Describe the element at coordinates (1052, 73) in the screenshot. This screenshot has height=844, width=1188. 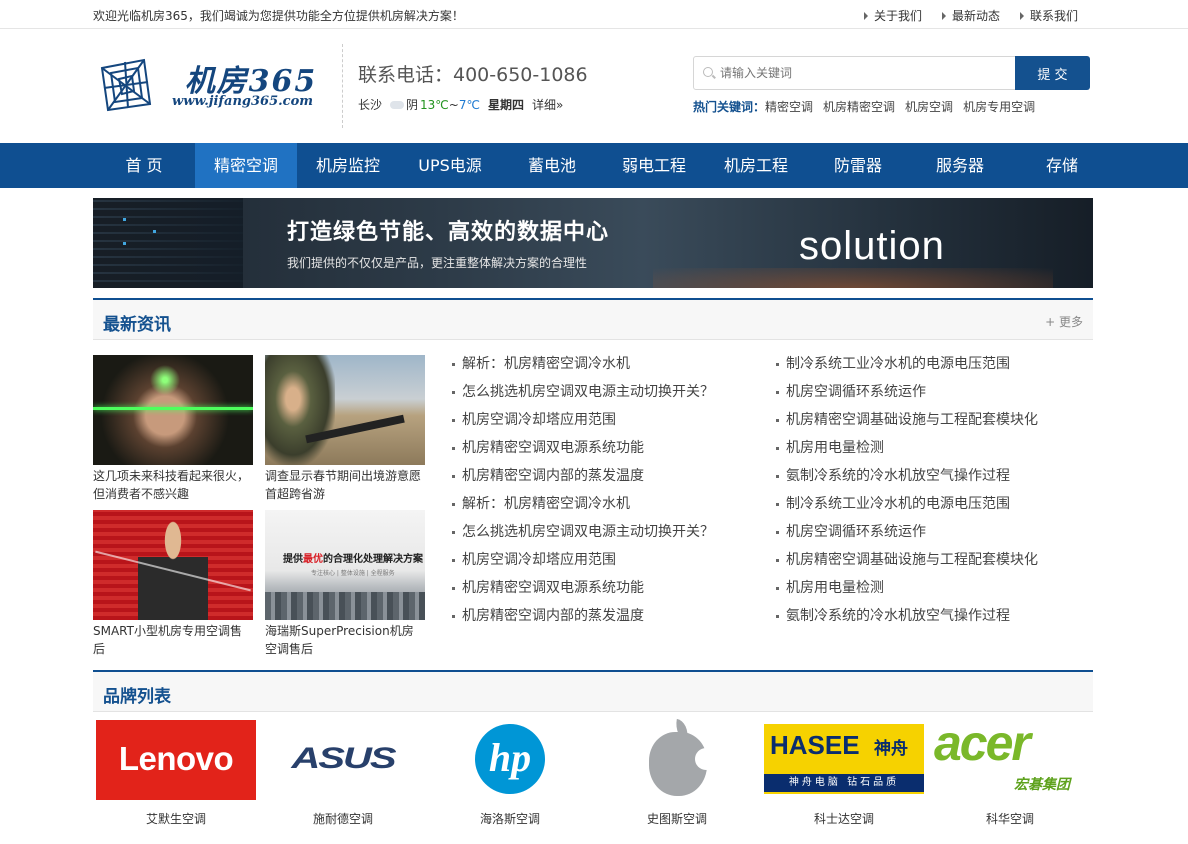
I see `search-submit-button: 提 交` at that location.